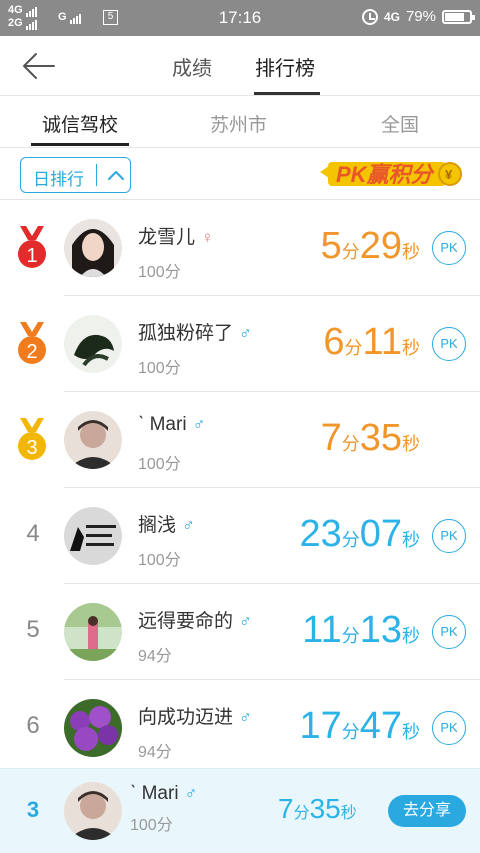 The image size is (480, 853). I want to click on status-right: 4G 79%, so click(418, 16).